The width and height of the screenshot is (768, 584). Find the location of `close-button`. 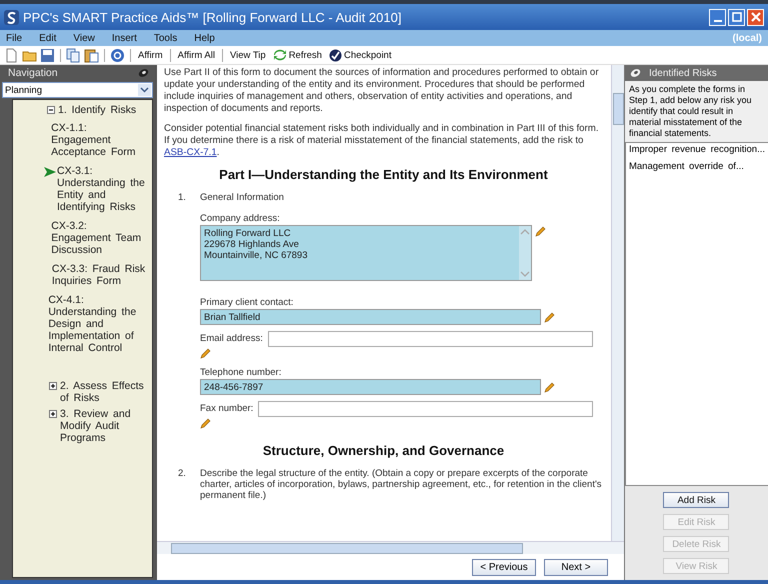

close-button is located at coordinates (755, 17).